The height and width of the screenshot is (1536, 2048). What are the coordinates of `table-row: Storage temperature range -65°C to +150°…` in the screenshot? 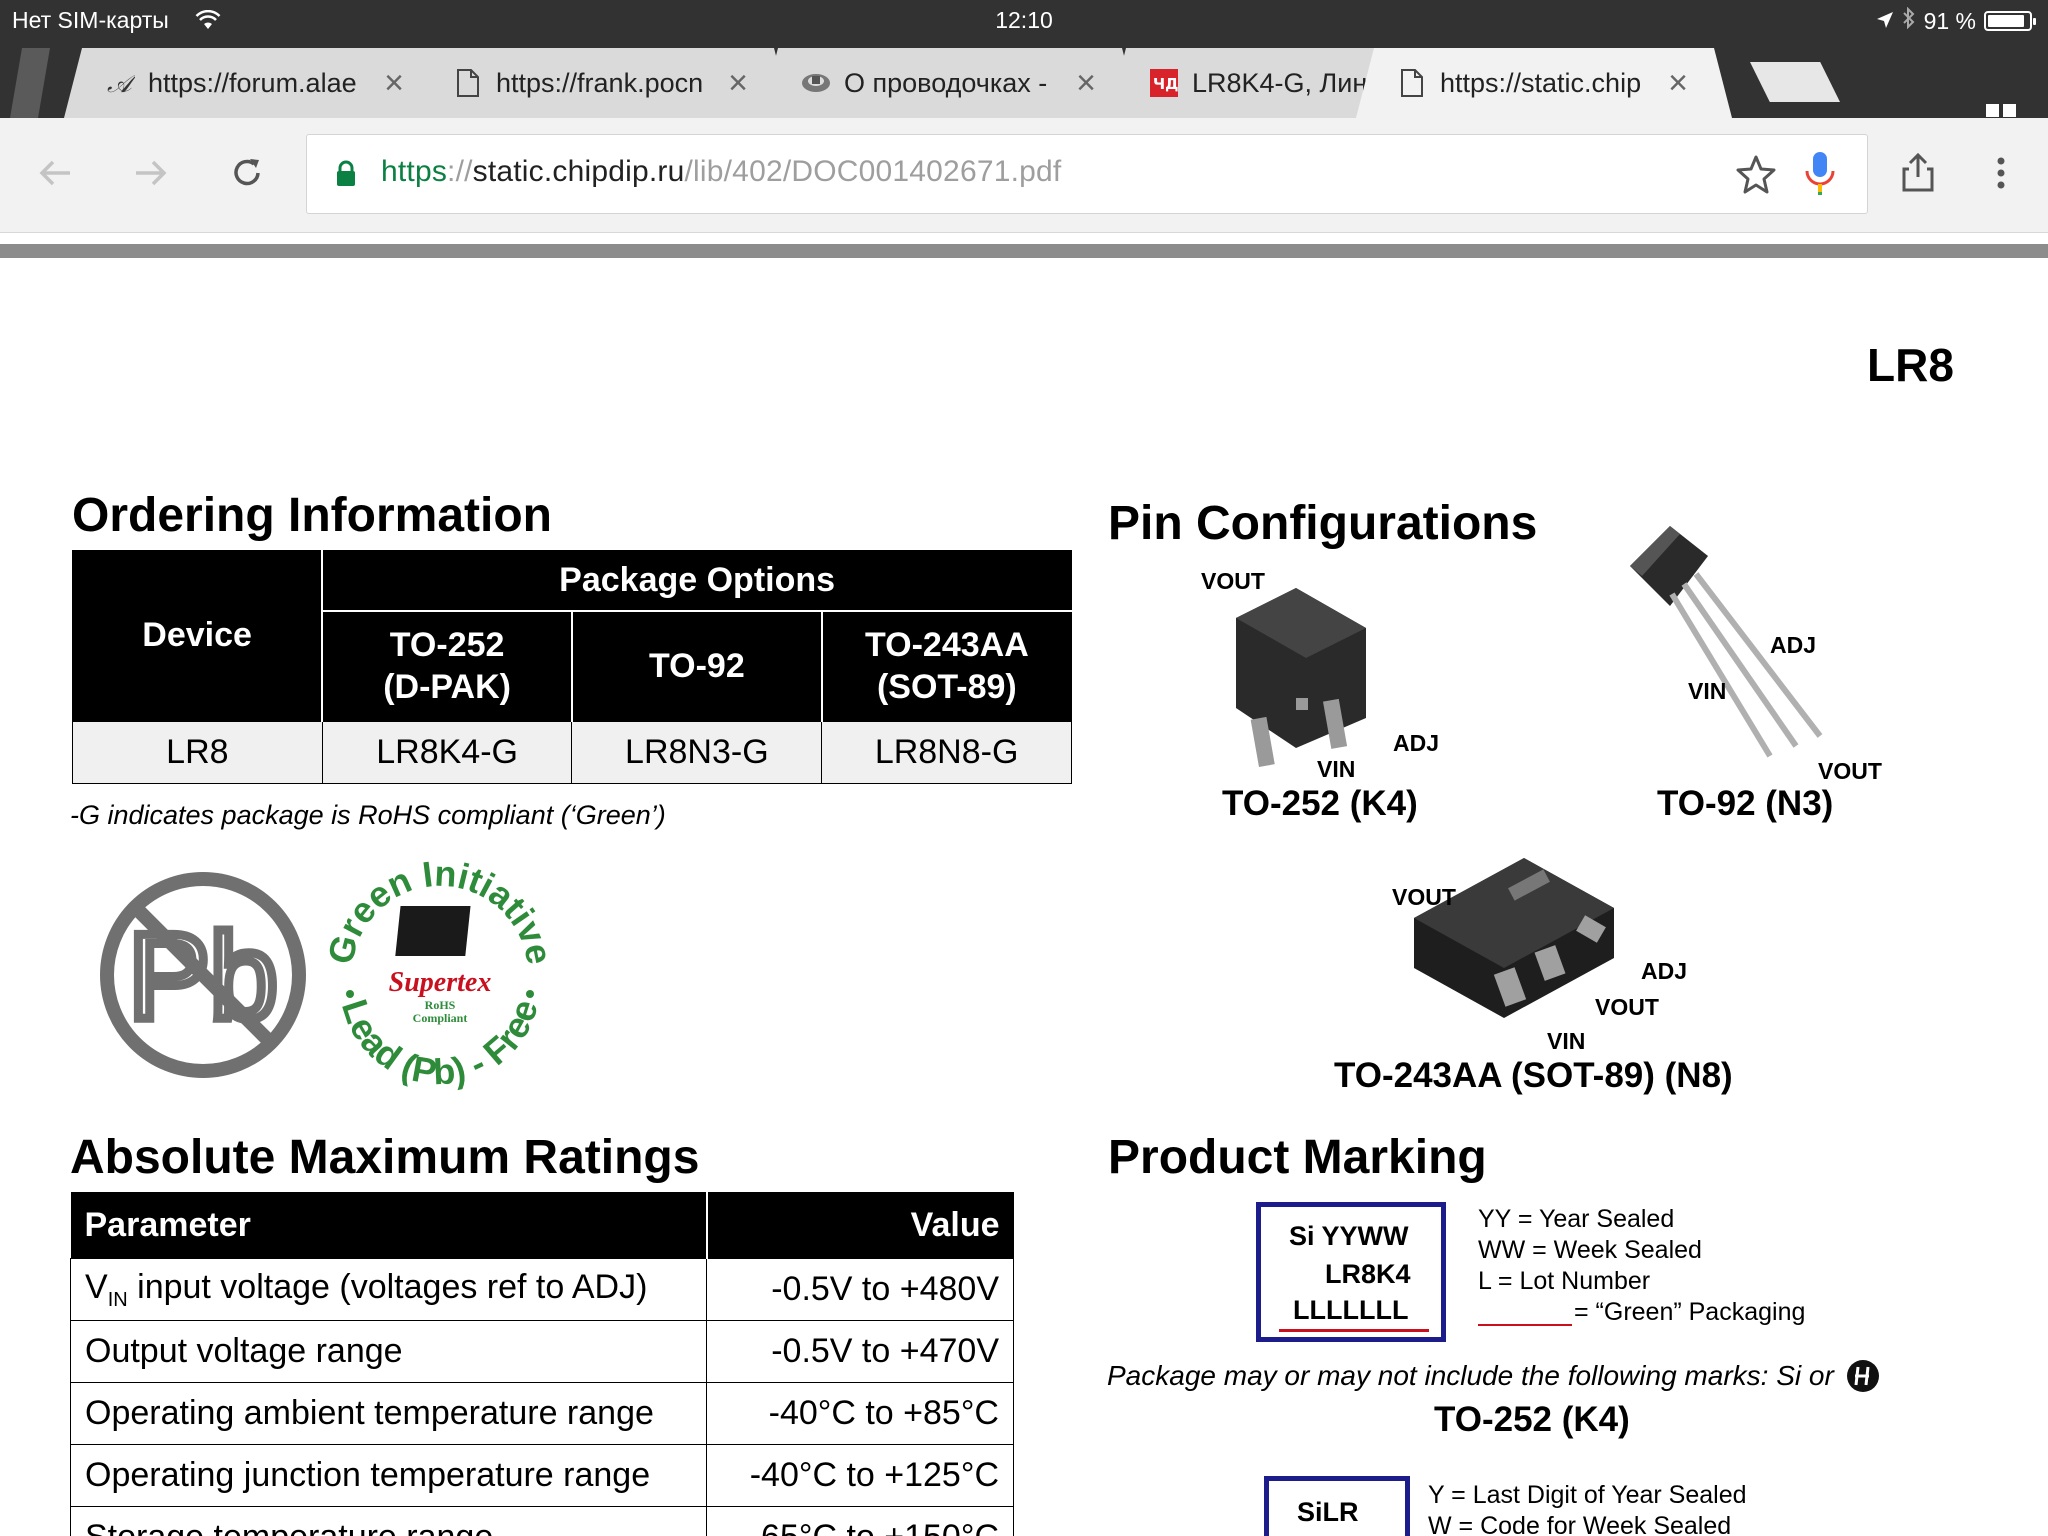 It's located at (542, 1521).